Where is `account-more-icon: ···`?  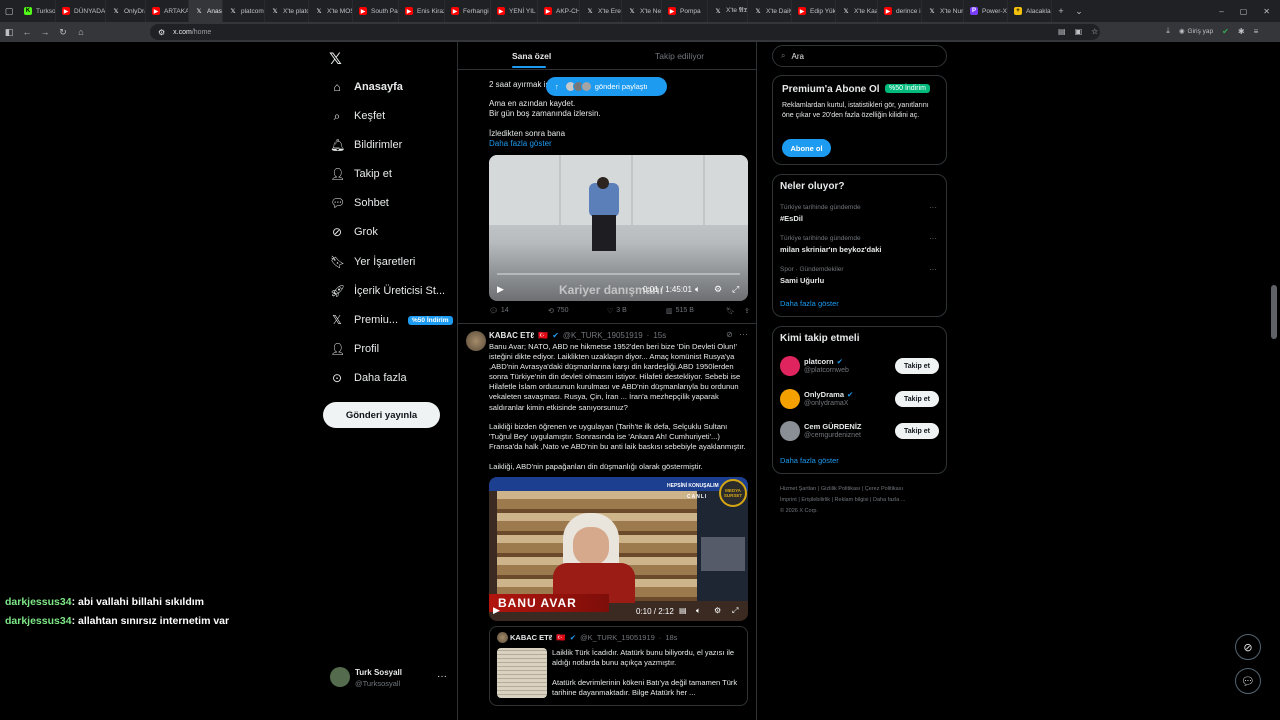 account-more-icon: ··· is located at coordinates (442, 676).